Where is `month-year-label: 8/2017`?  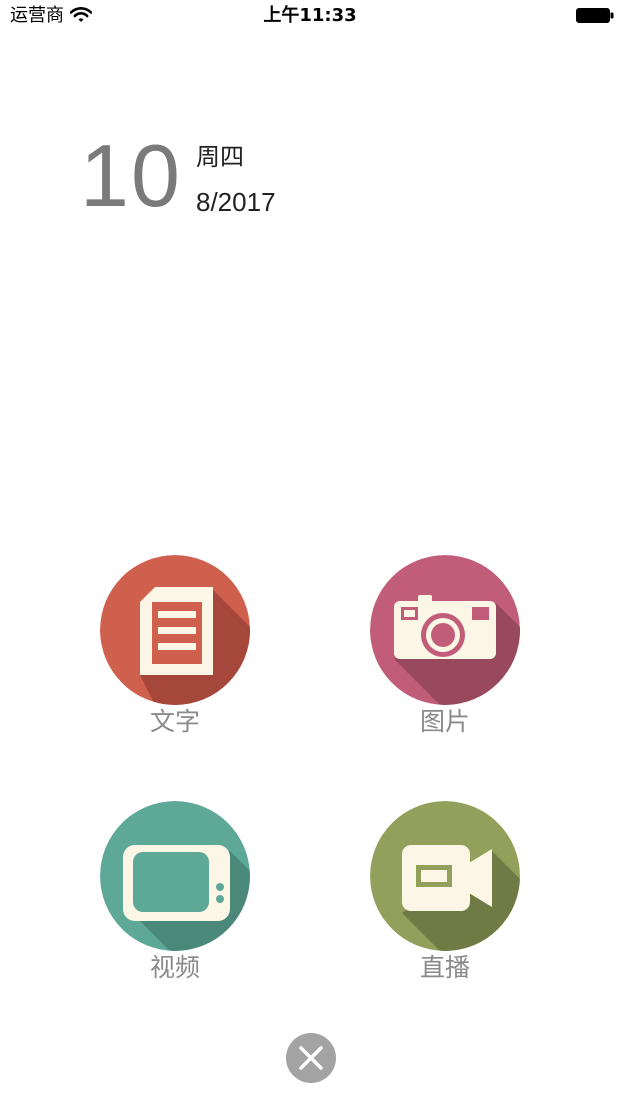
month-year-label: 8/2017 is located at coordinates (236, 202).